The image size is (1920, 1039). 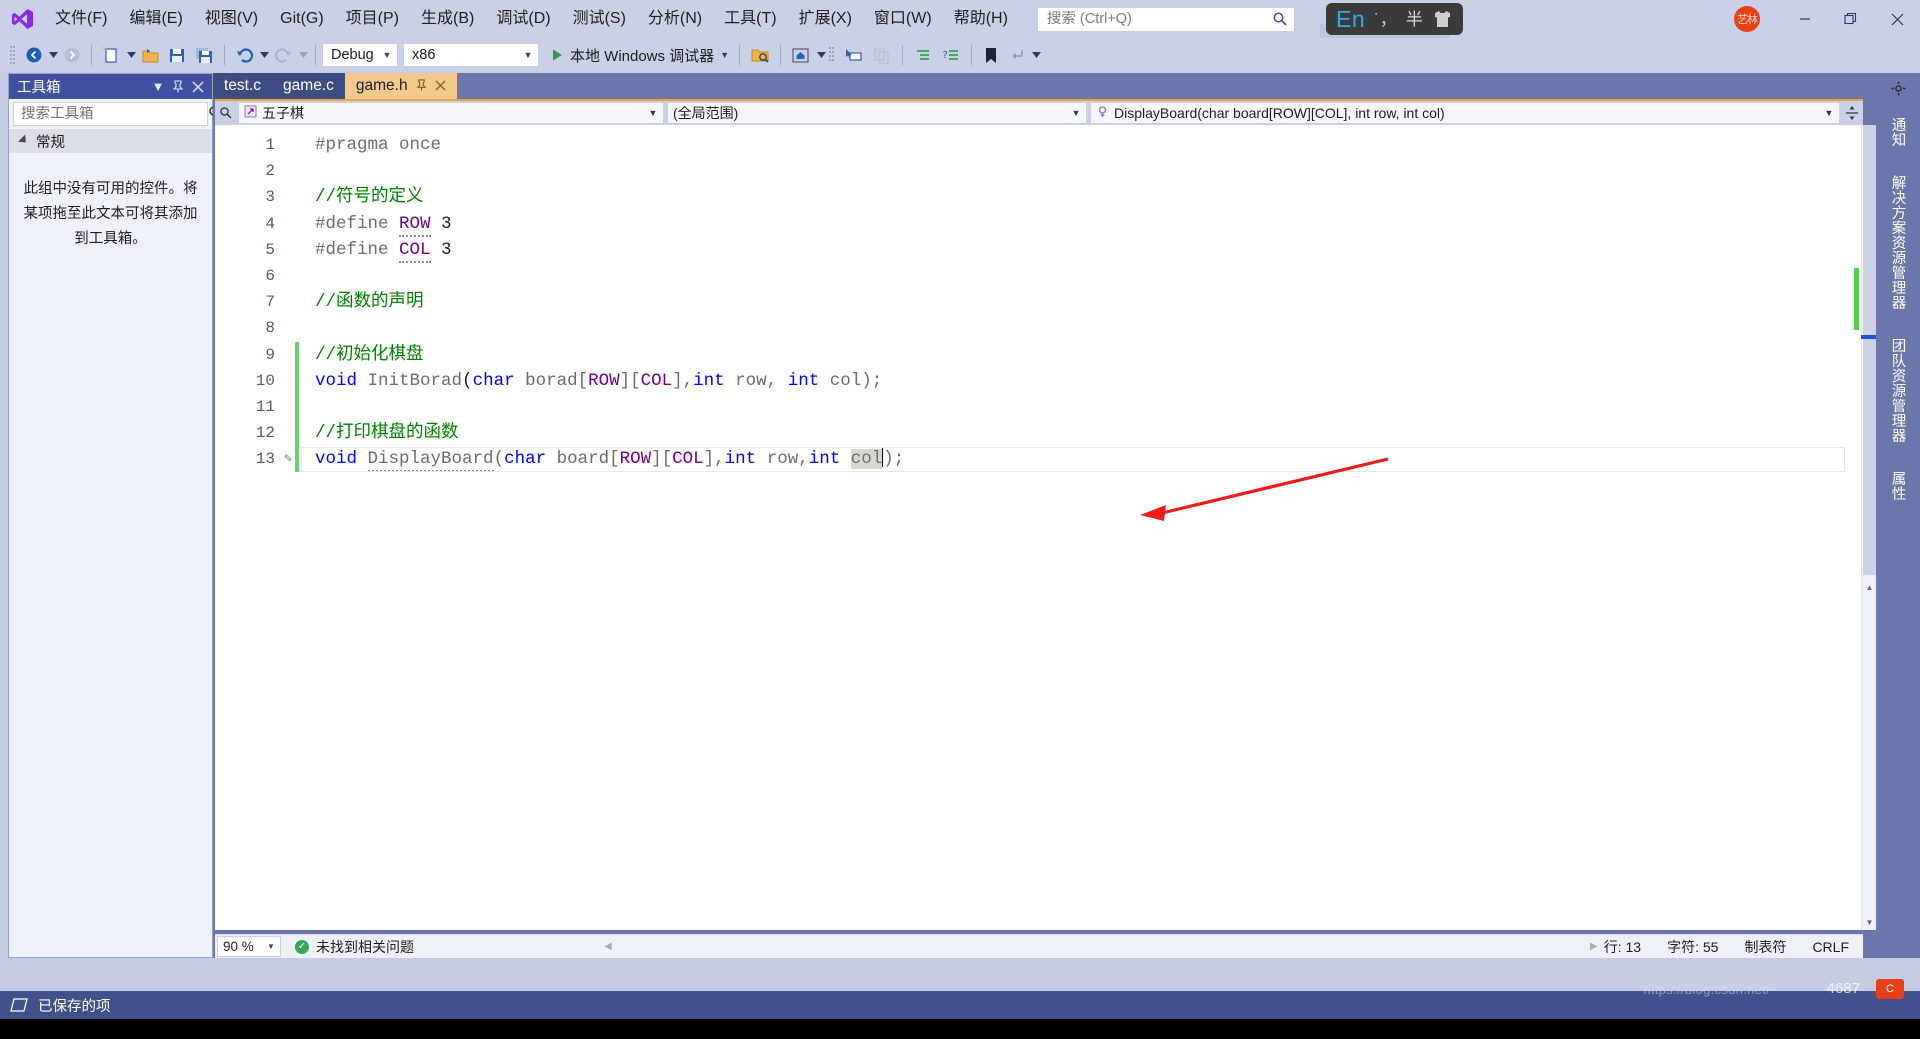 I want to click on menu-project: 项目(P), so click(x=372, y=19).